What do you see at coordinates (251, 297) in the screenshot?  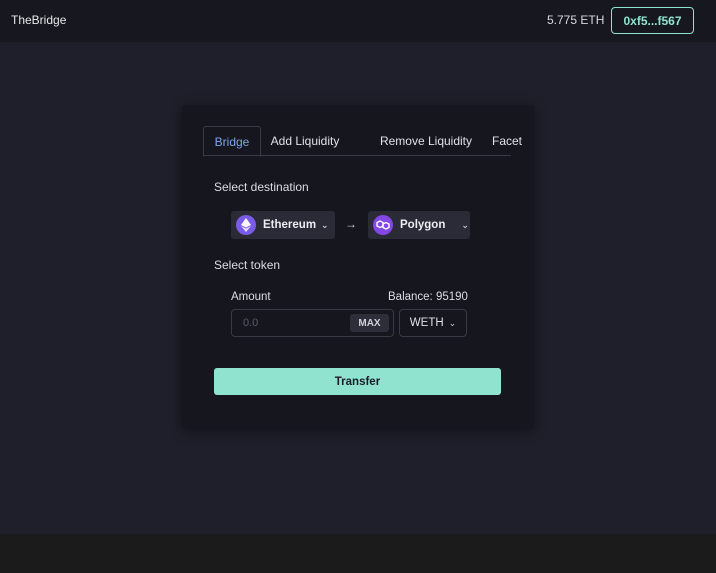 I see `amount-label: Amount` at bounding box center [251, 297].